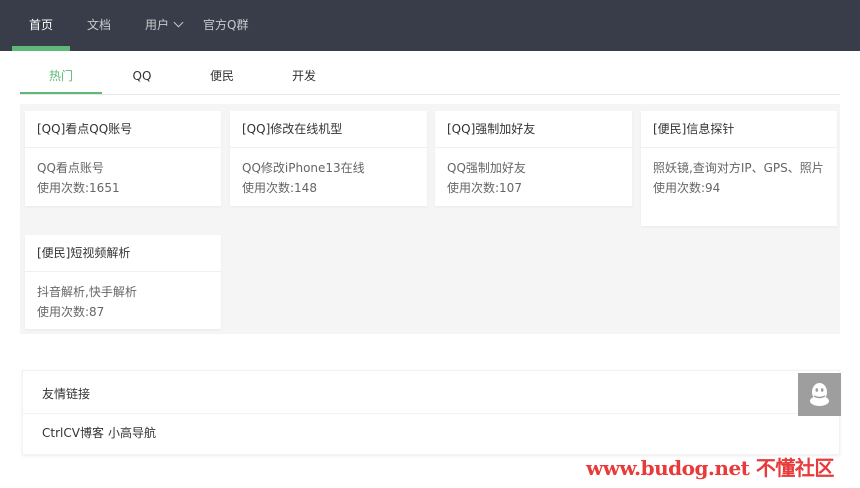  What do you see at coordinates (710, 468) in the screenshot?
I see `site-watermark: www.budog.net 不懂社区` at bounding box center [710, 468].